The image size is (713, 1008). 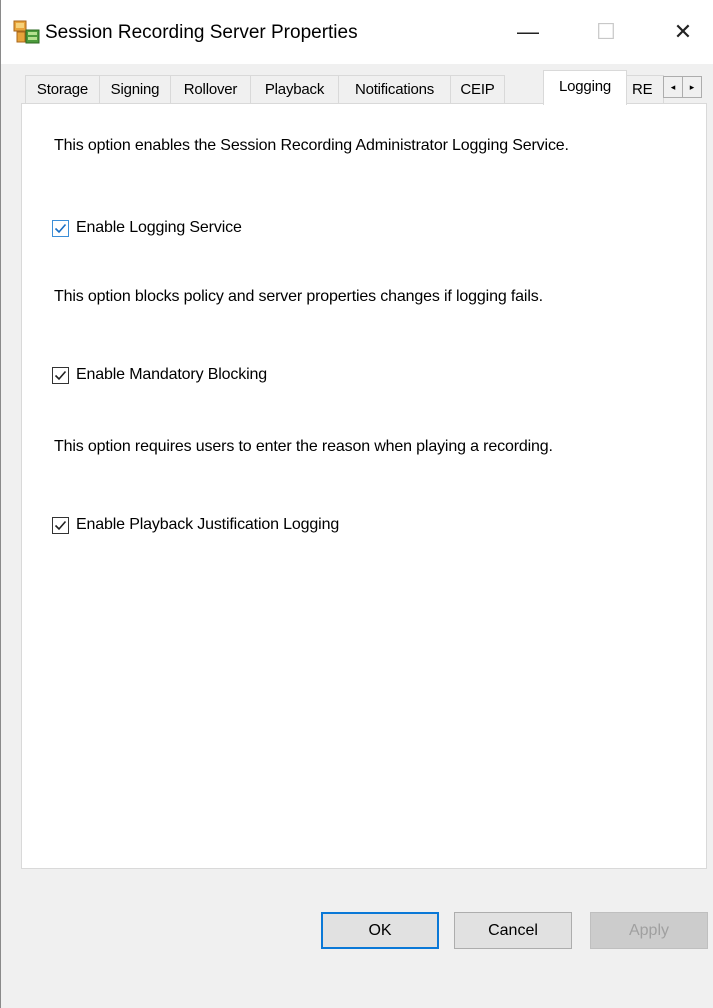 I want to click on chevron-right-icon: ▸, so click(x=692, y=86).